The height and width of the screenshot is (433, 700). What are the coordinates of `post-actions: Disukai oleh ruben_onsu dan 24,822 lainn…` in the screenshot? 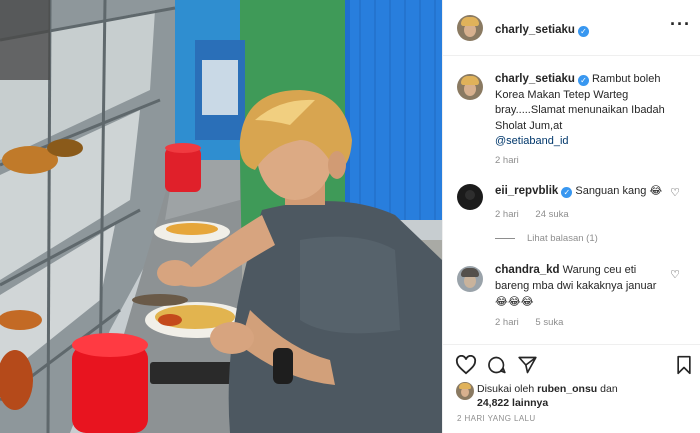 It's located at (571, 388).